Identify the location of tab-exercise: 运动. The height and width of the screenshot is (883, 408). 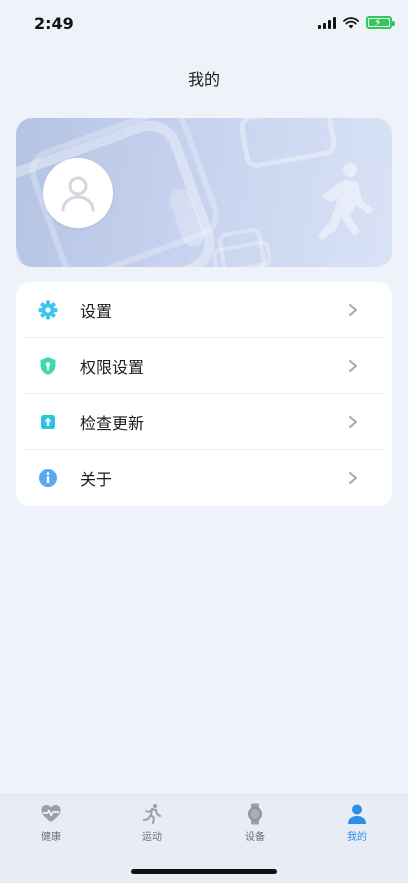
(152, 825).